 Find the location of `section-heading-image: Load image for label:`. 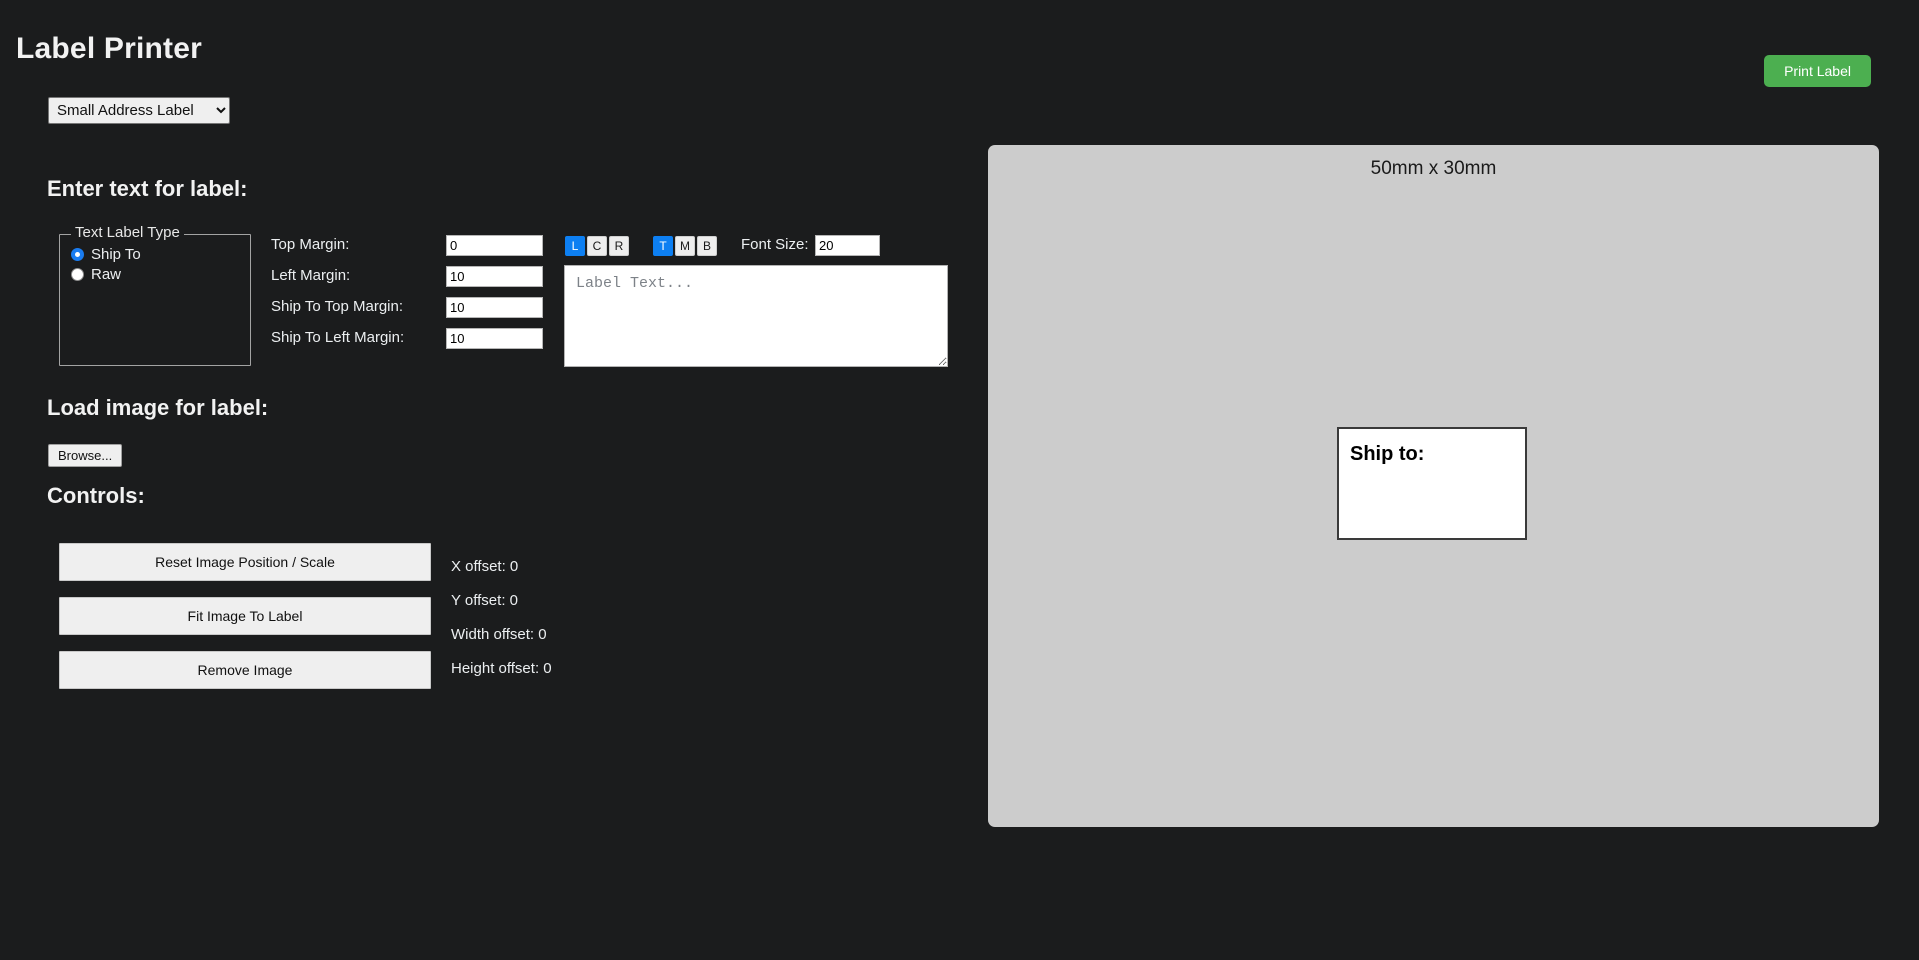

section-heading-image: Load image for label: is located at coordinates (158, 407).